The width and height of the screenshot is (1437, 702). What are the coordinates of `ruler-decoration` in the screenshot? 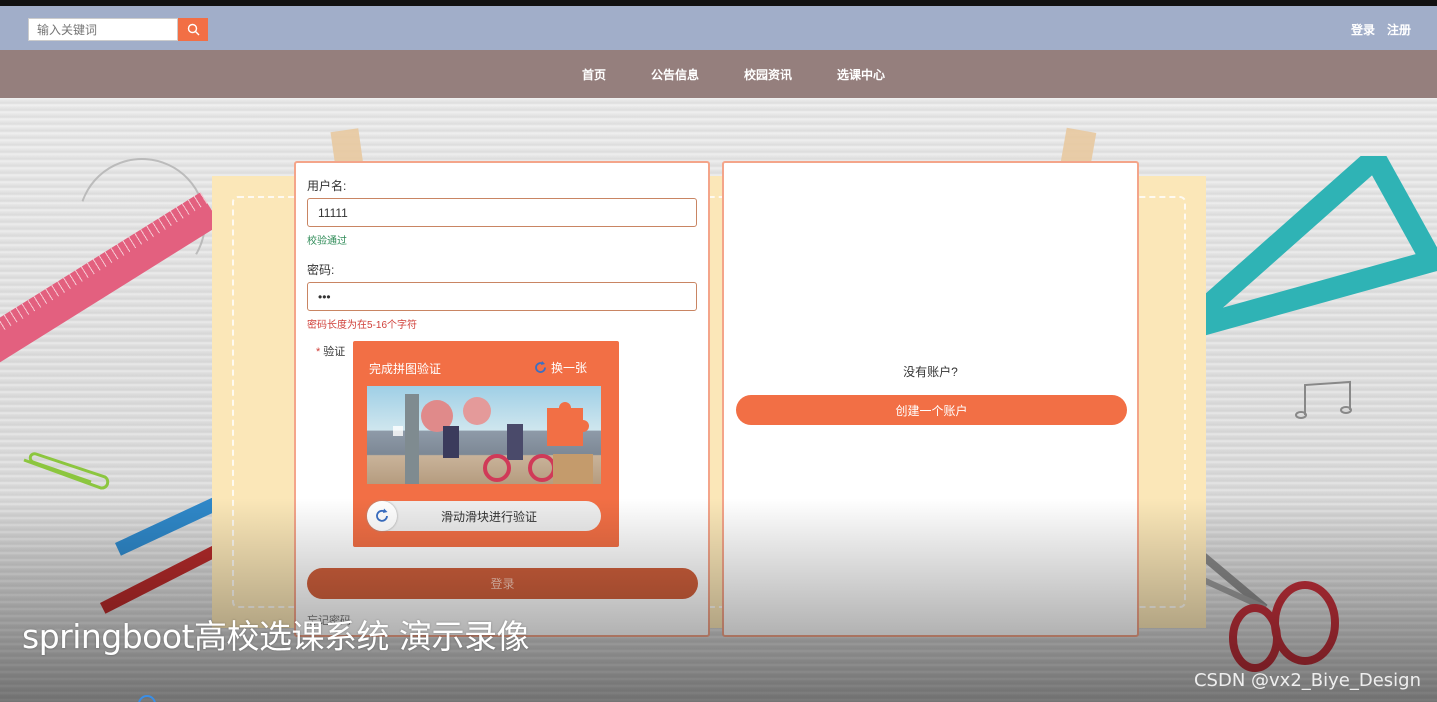 It's located at (110, 277).